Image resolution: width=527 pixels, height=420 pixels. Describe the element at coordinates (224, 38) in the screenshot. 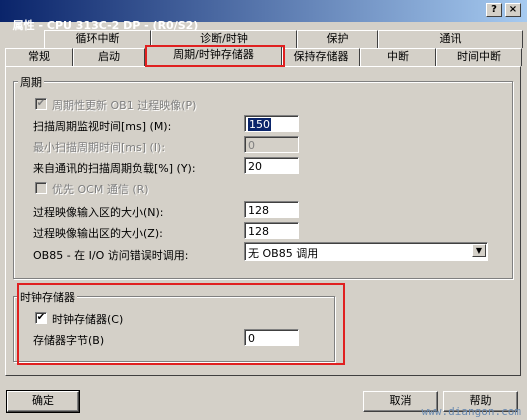

I see `tab-label: 诊断/时钟` at that location.